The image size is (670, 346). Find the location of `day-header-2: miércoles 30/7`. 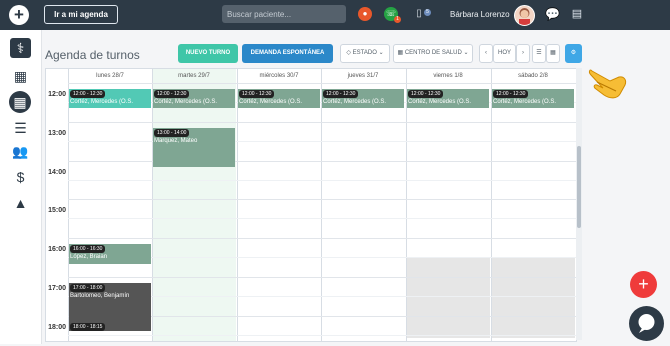

day-header-2: miércoles 30/7 is located at coordinates (279, 76).